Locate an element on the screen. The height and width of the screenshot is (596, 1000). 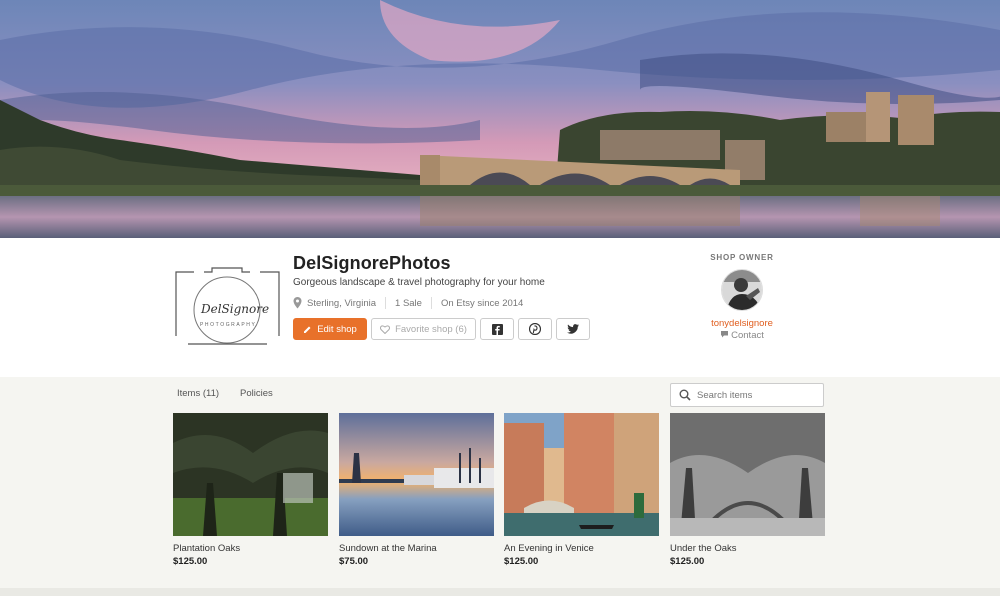
shop-actions: Edit shop Favorite shop (6) is located at coordinates (443, 329).